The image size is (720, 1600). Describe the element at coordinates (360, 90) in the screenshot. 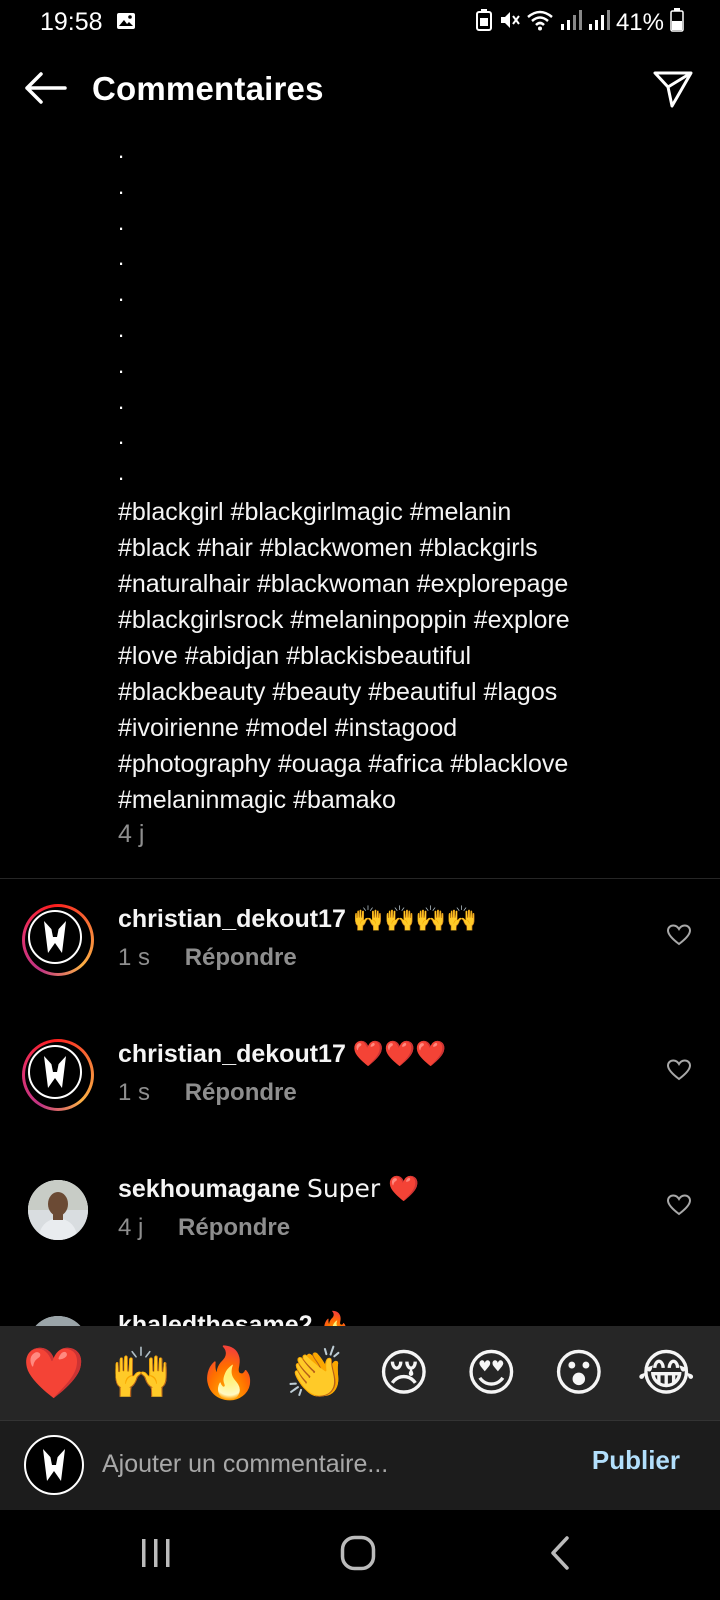

I see `header: Commentaires` at that location.